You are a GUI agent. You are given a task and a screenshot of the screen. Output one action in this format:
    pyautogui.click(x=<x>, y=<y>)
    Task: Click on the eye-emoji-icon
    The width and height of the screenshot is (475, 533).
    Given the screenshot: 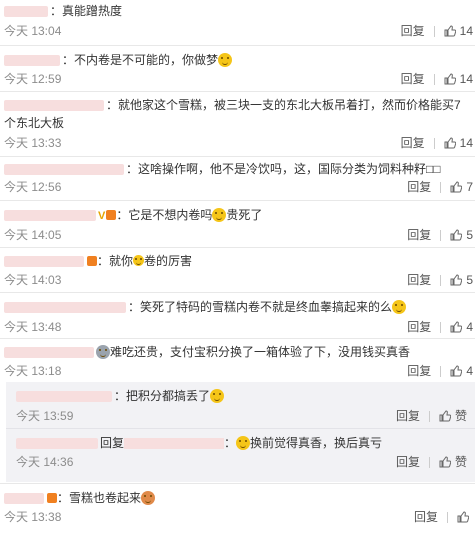 What is the action you would take?
    pyautogui.click(x=103, y=352)
    